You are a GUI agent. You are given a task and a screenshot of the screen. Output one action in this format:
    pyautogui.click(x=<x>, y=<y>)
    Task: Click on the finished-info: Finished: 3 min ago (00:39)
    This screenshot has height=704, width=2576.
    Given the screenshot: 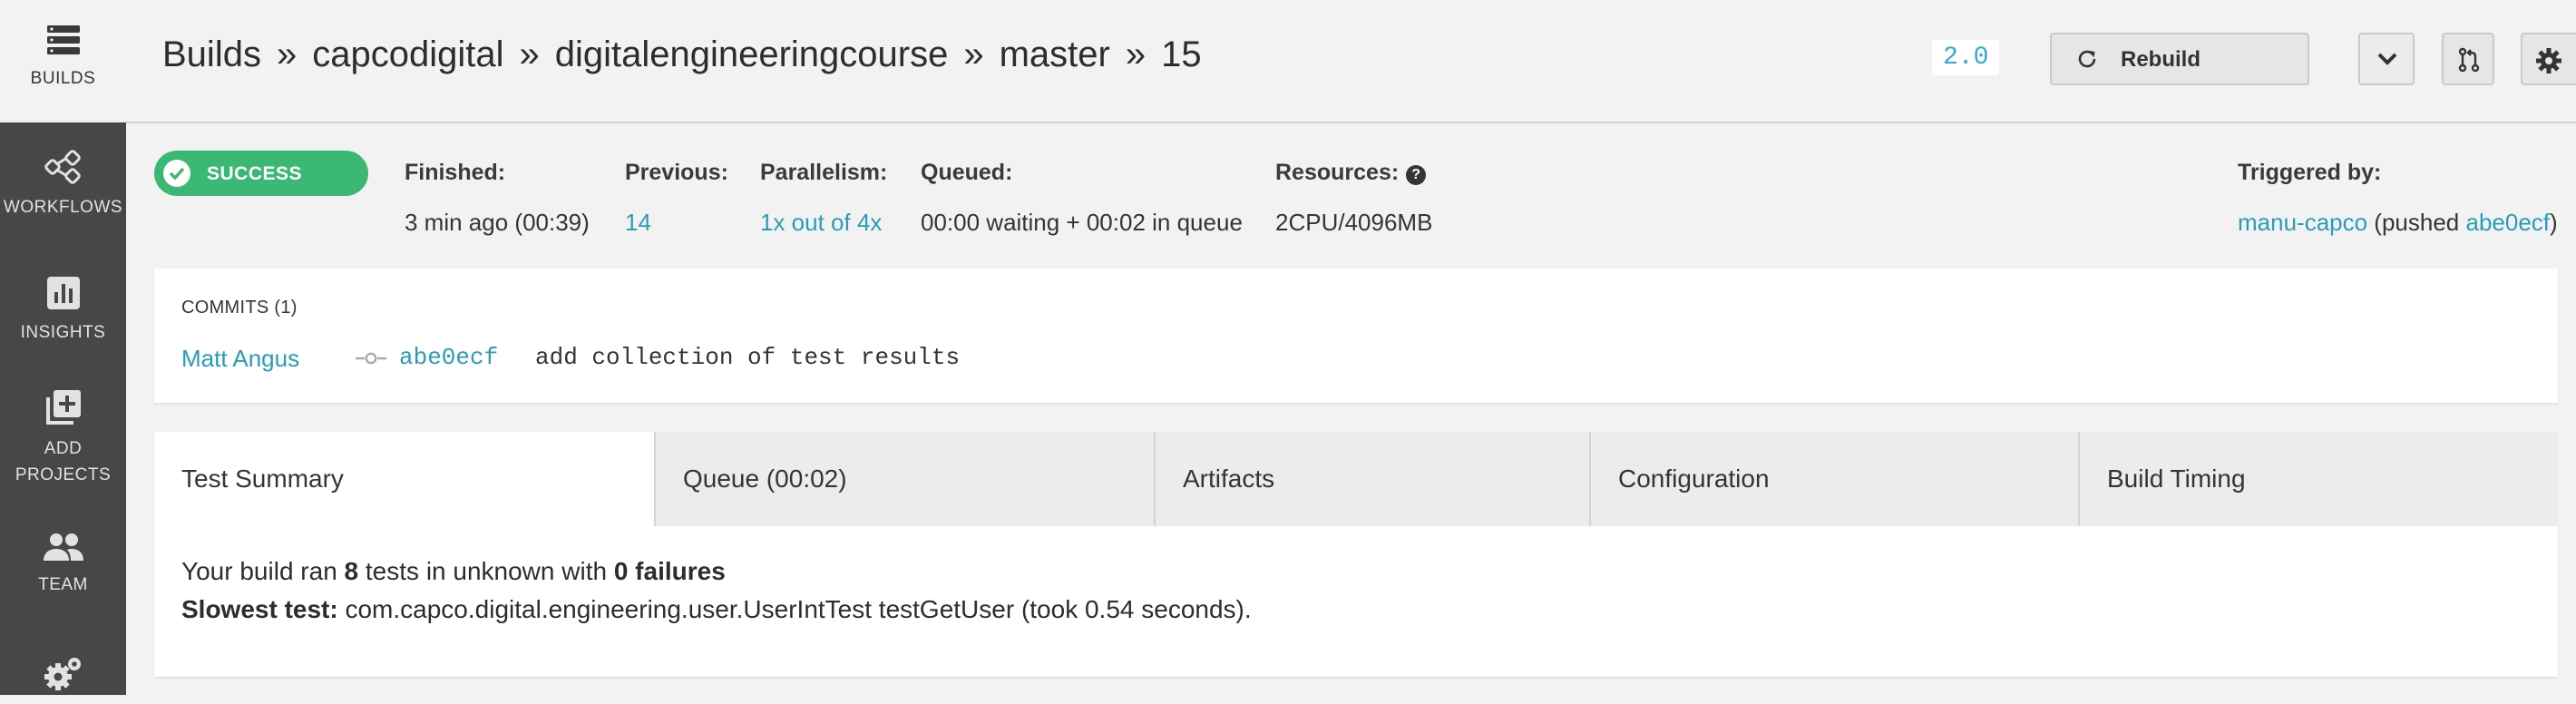 What is the action you would take?
    pyautogui.click(x=497, y=198)
    